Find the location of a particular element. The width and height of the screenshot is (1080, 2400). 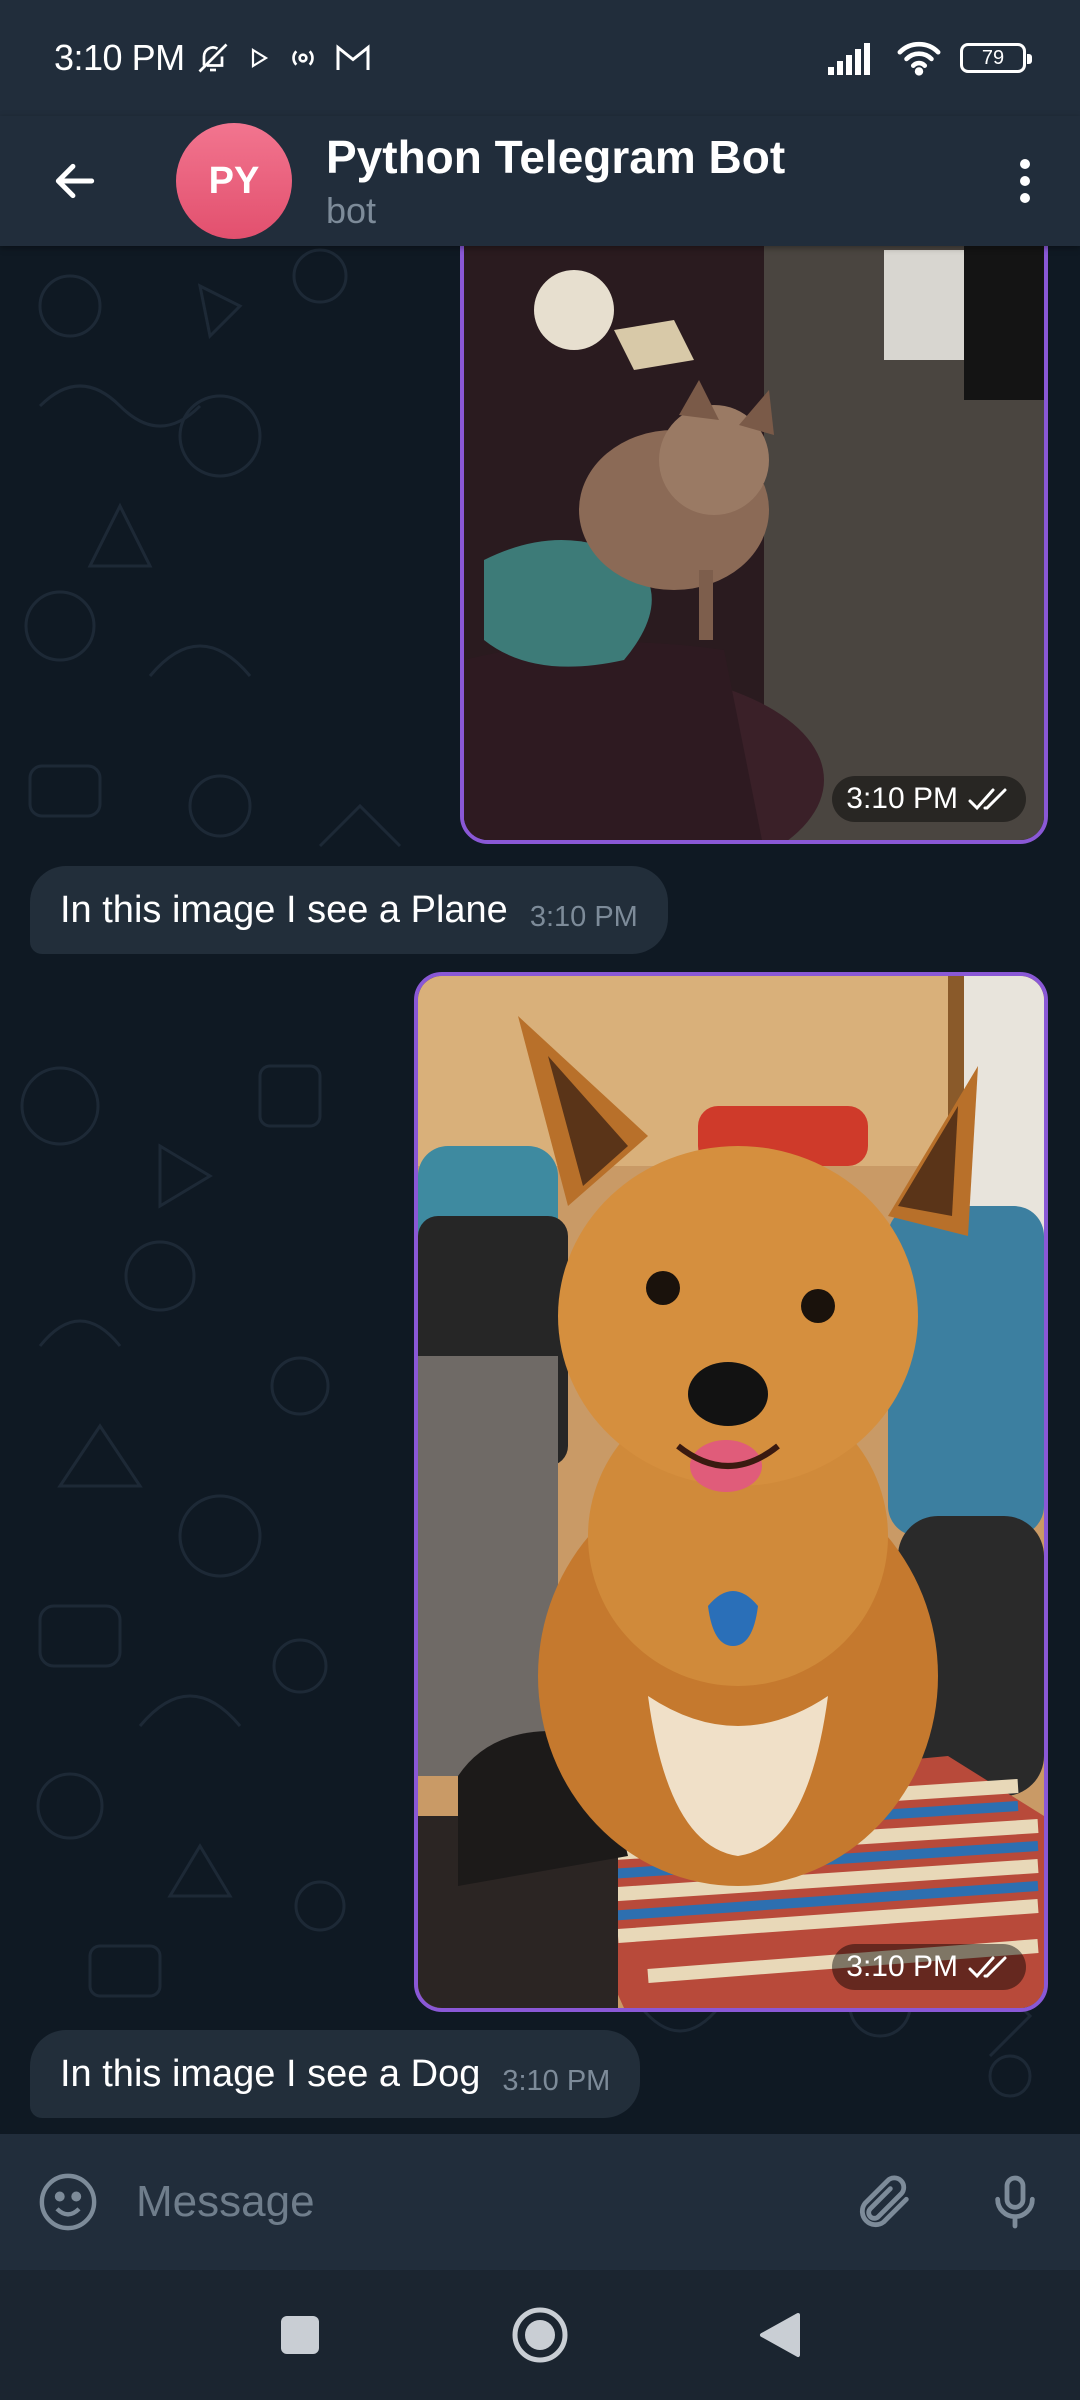

wifi-icon is located at coordinates (919, 58).